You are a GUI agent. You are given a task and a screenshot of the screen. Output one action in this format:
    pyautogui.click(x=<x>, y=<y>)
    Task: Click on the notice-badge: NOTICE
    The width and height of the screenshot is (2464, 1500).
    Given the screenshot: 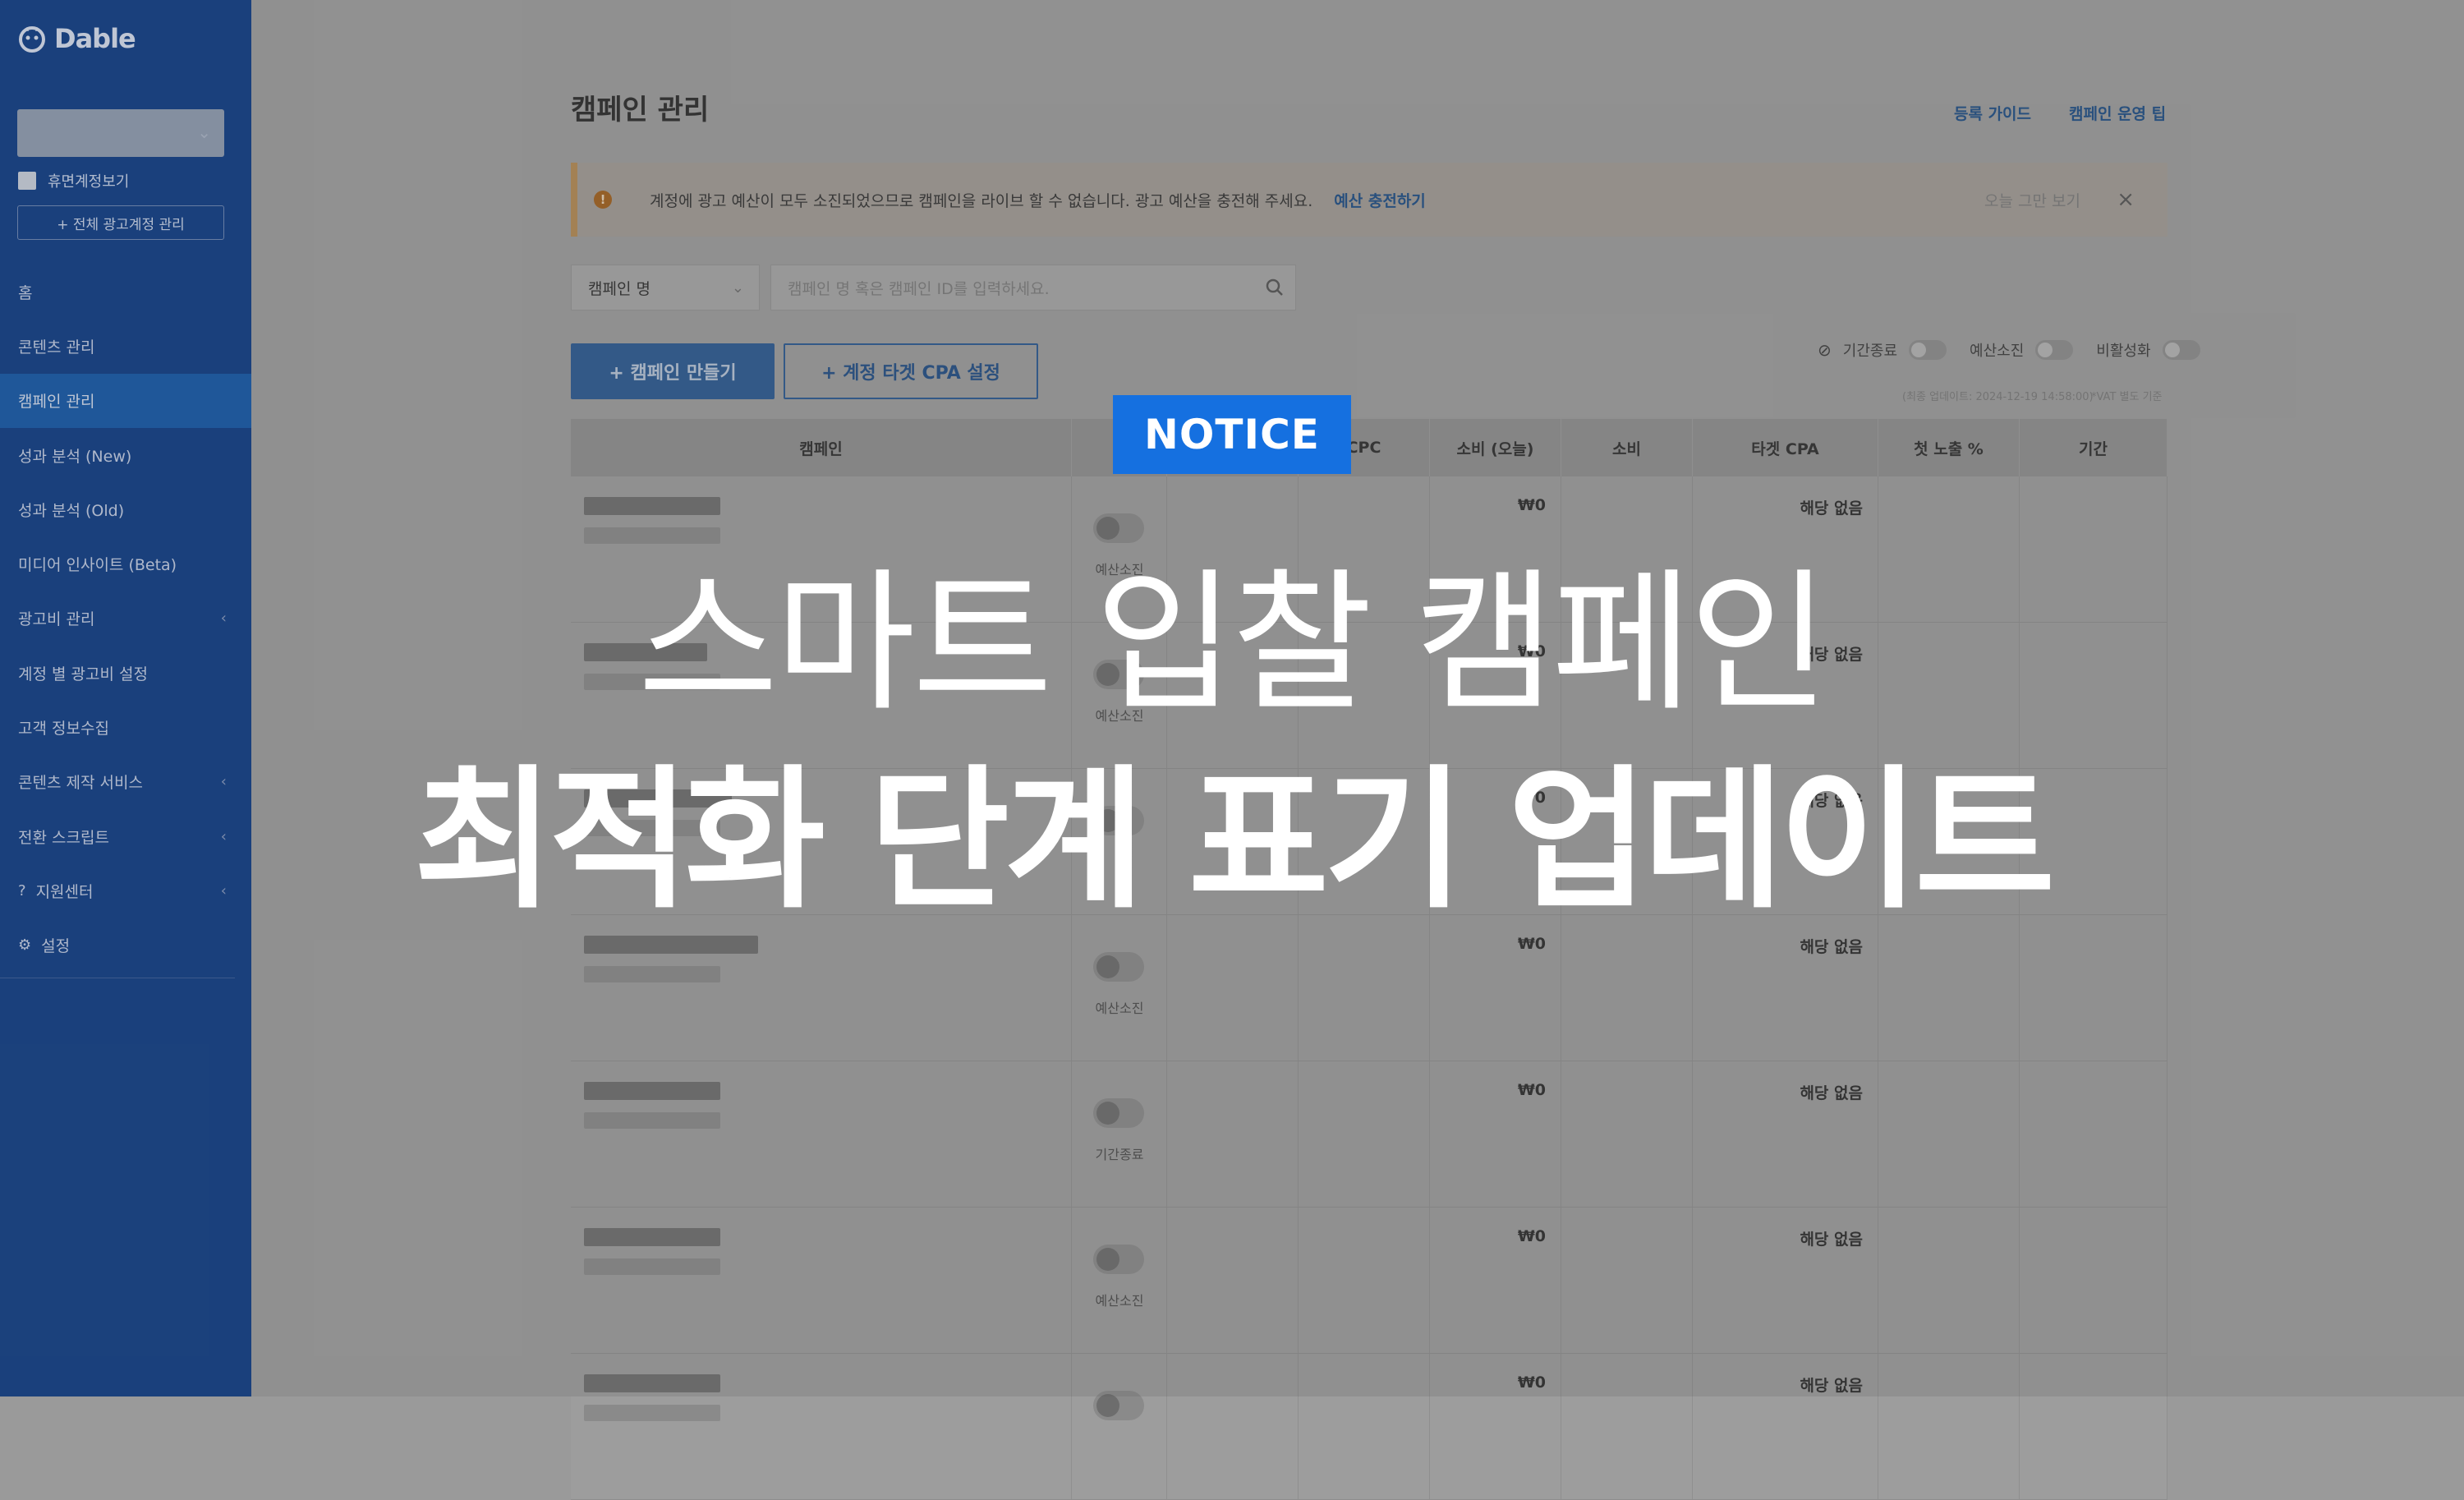 What is the action you would take?
    pyautogui.click(x=1232, y=434)
    